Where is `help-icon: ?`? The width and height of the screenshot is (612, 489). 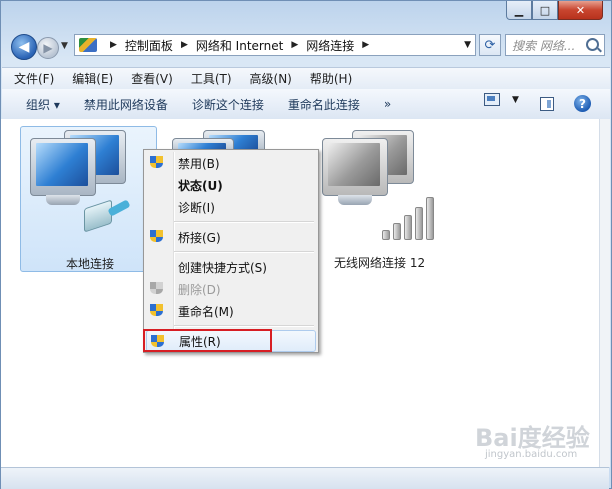
help-icon: ? is located at coordinates (582, 103).